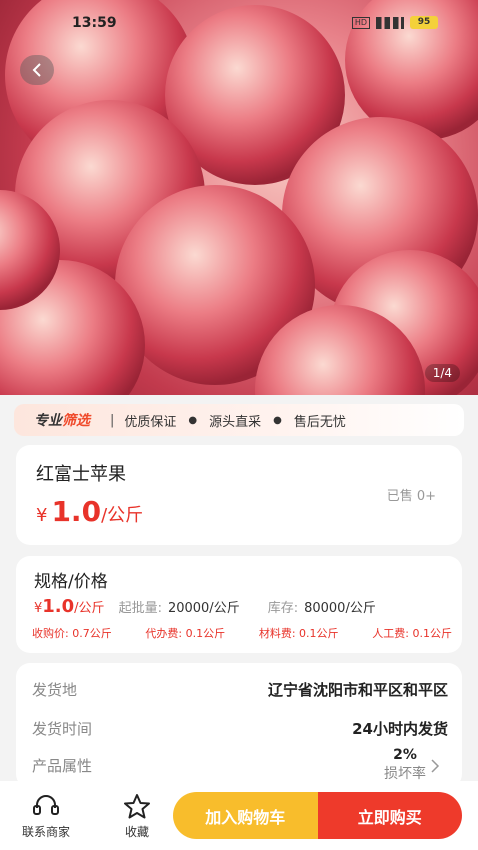 This screenshot has width=478, height=850. What do you see at coordinates (62, 421) in the screenshot?
I see `promo-title: 专业筛选` at bounding box center [62, 421].